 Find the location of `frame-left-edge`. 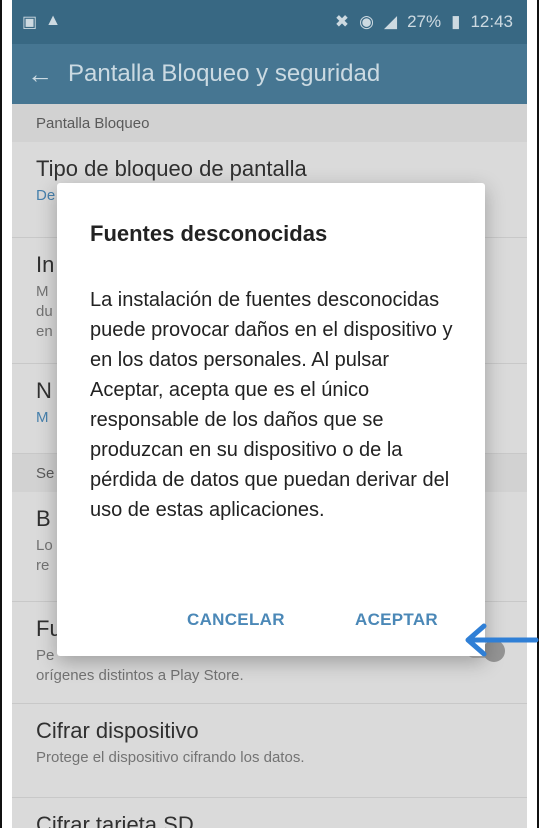

frame-left-edge is located at coordinates (1, 414).